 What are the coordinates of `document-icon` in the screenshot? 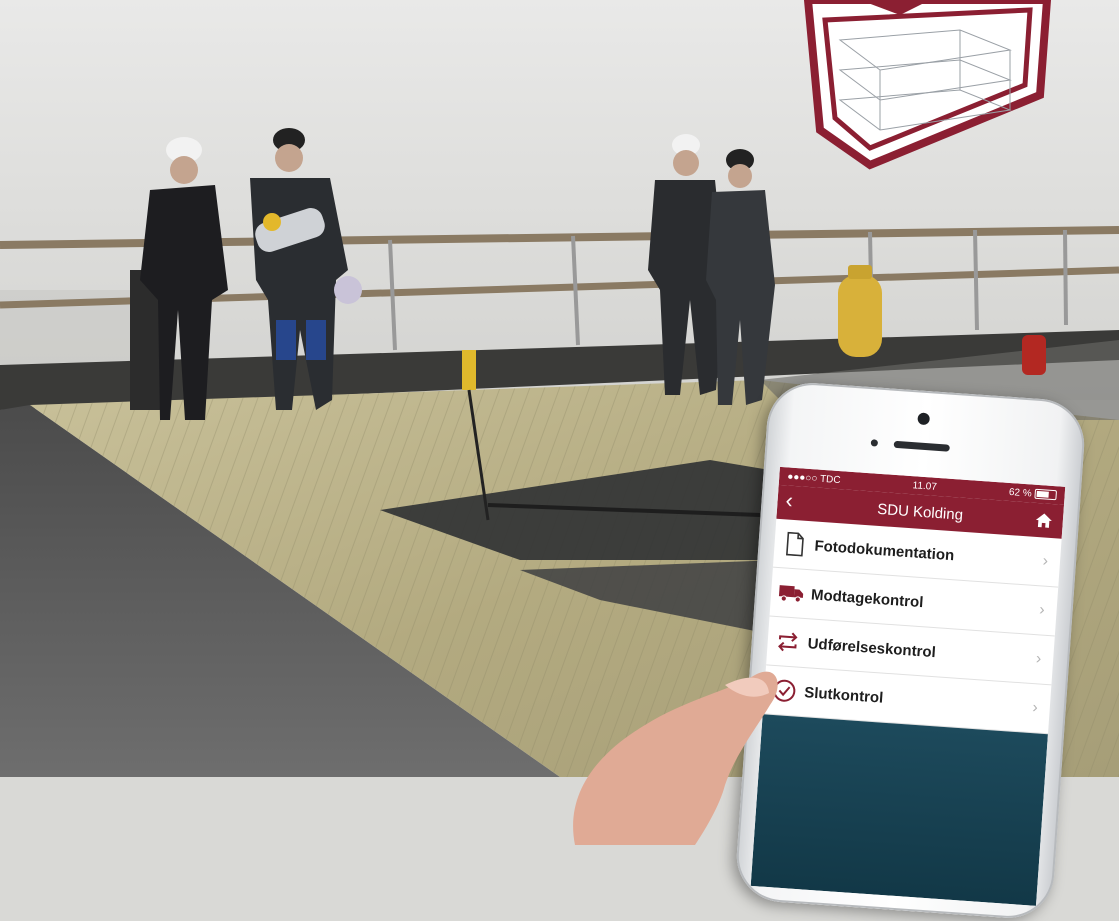 It's located at (795, 544).